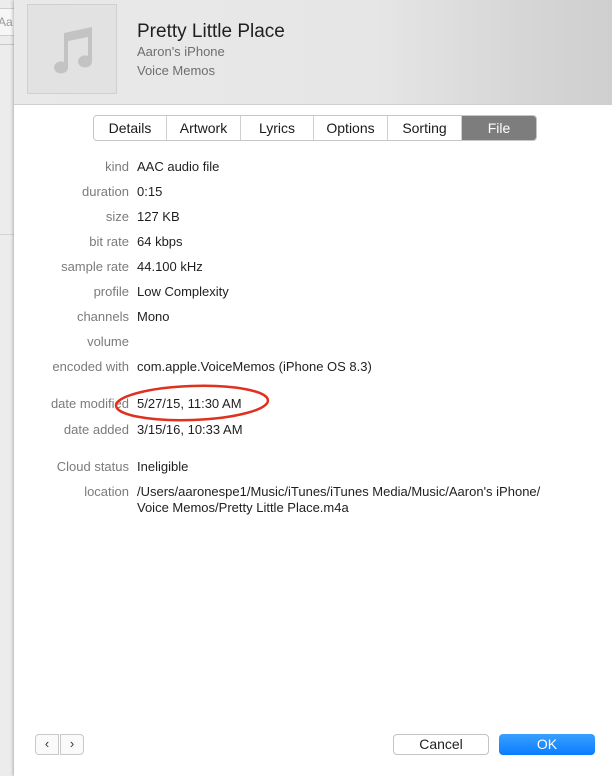 This screenshot has height=776, width=612. What do you see at coordinates (178, 166) in the screenshot?
I see `kind-value: AAC audio file` at bounding box center [178, 166].